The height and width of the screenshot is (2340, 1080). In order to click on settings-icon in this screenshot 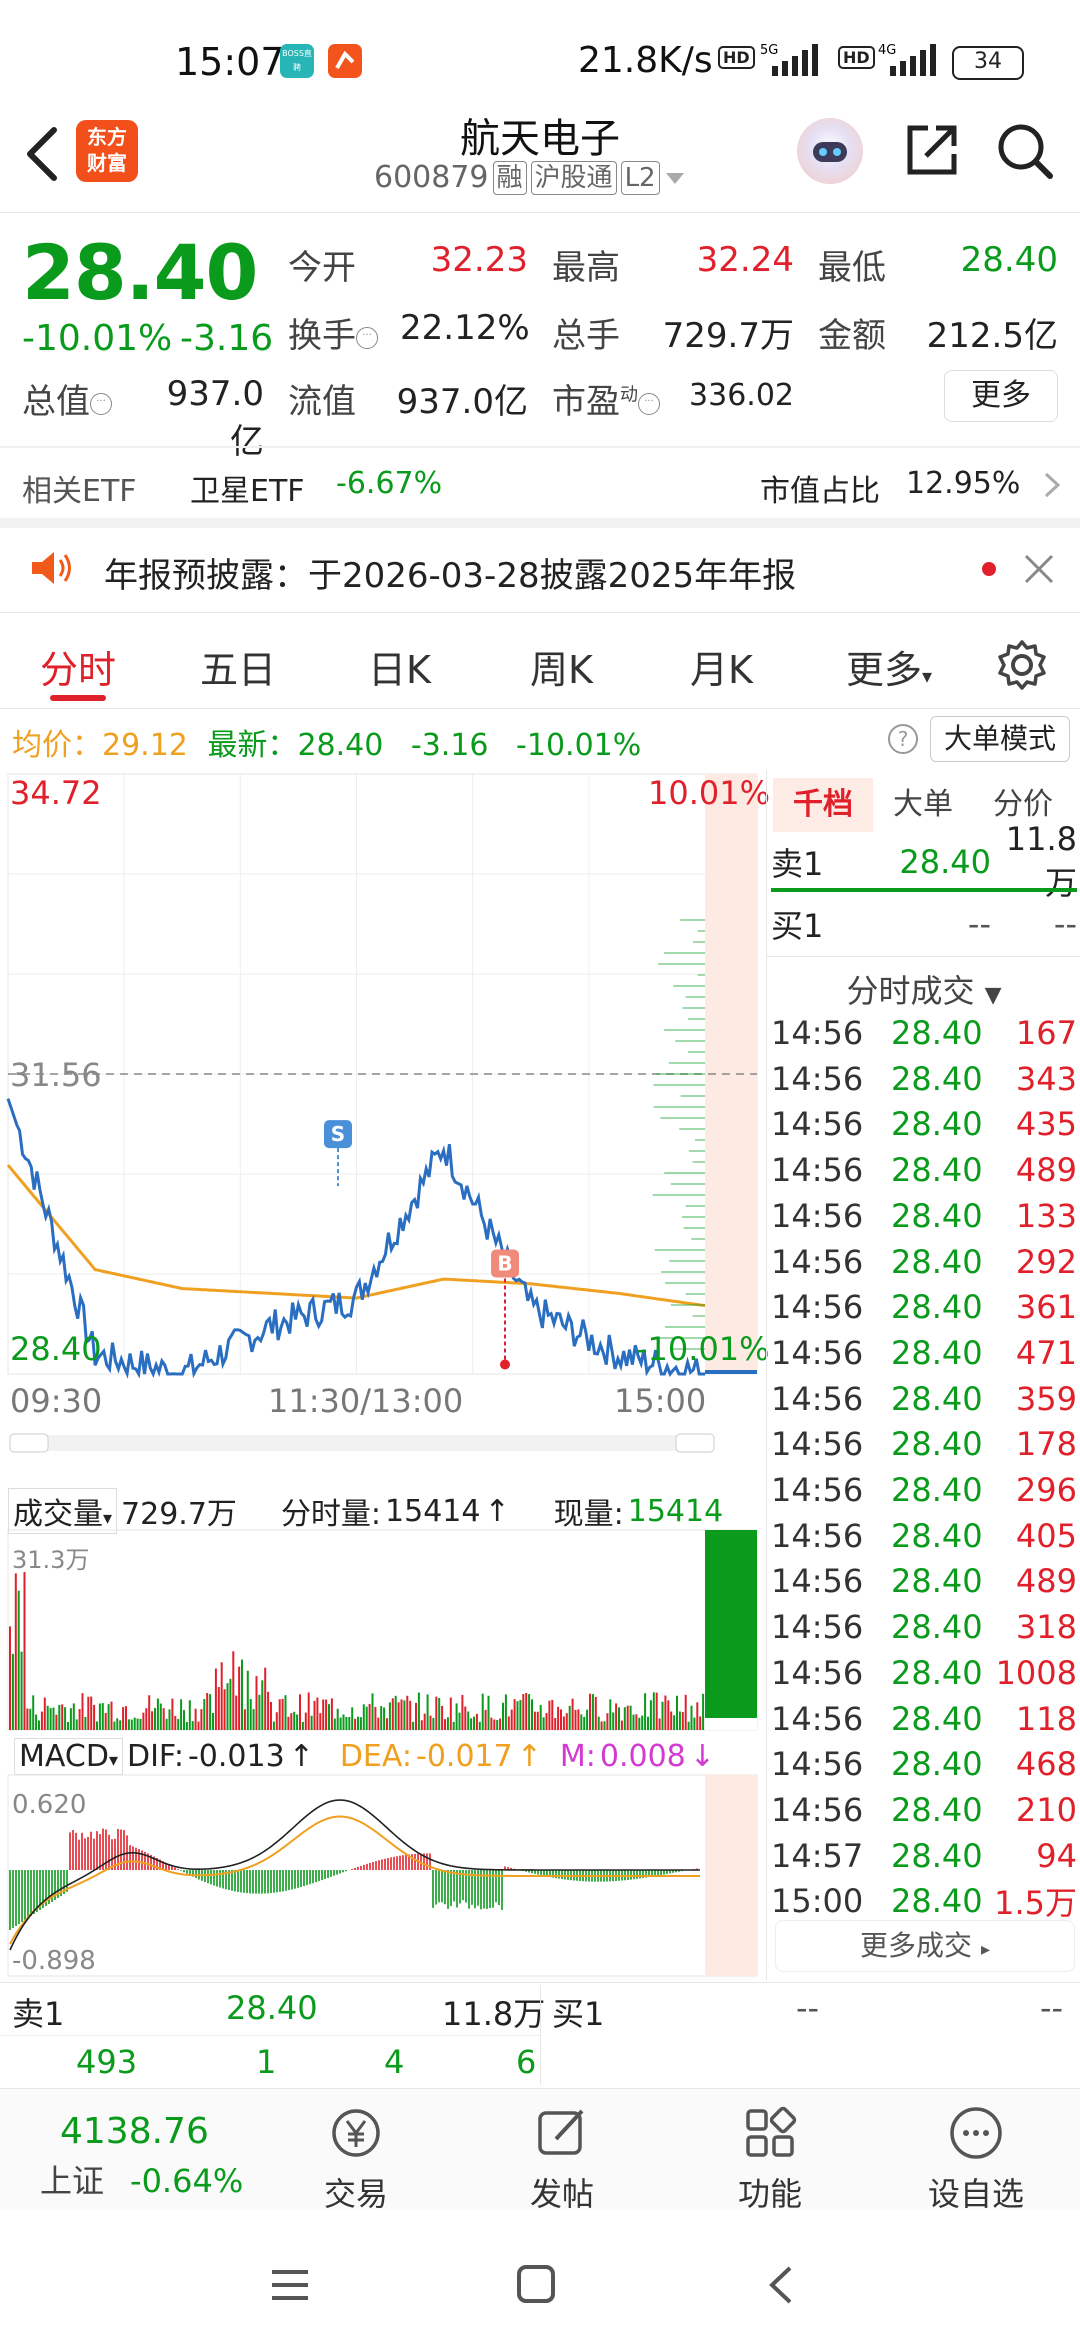, I will do `click(1022, 665)`.